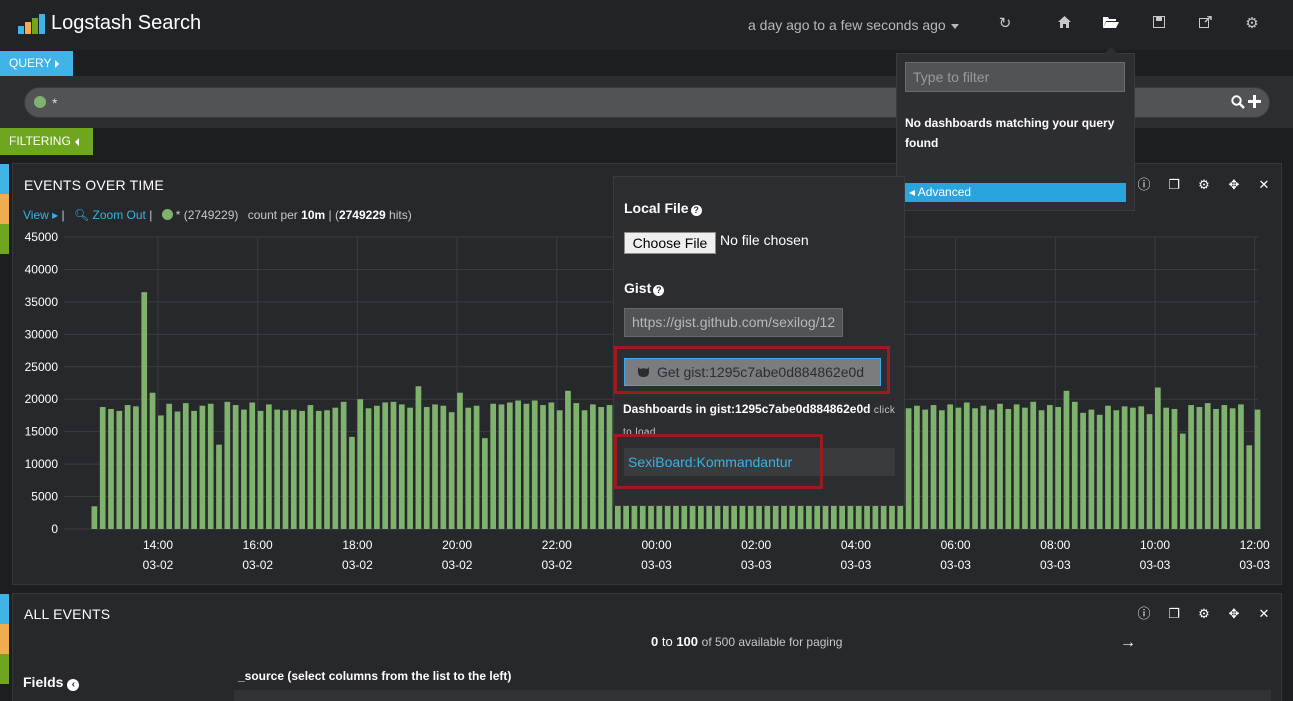 The width and height of the screenshot is (1293, 701). I want to click on advanced-toggle: ◂ Advanced, so click(1015, 192).